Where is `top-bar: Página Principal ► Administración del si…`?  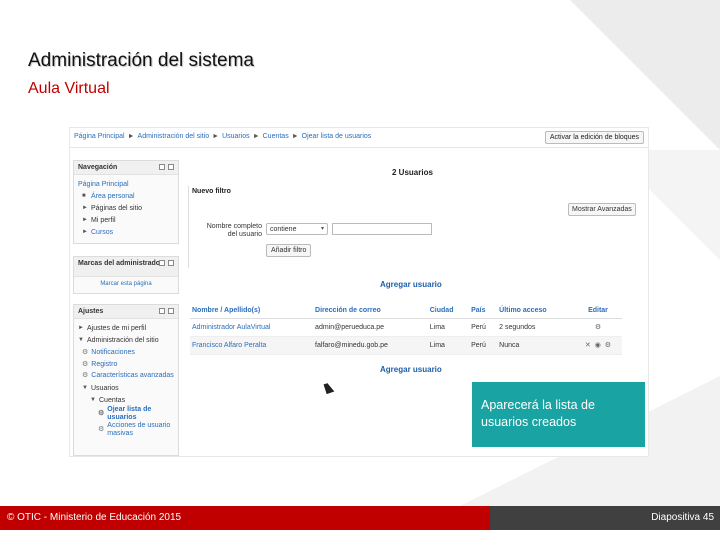 top-bar: Página Principal ► Administración del si… is located at coordinates (359, 138).